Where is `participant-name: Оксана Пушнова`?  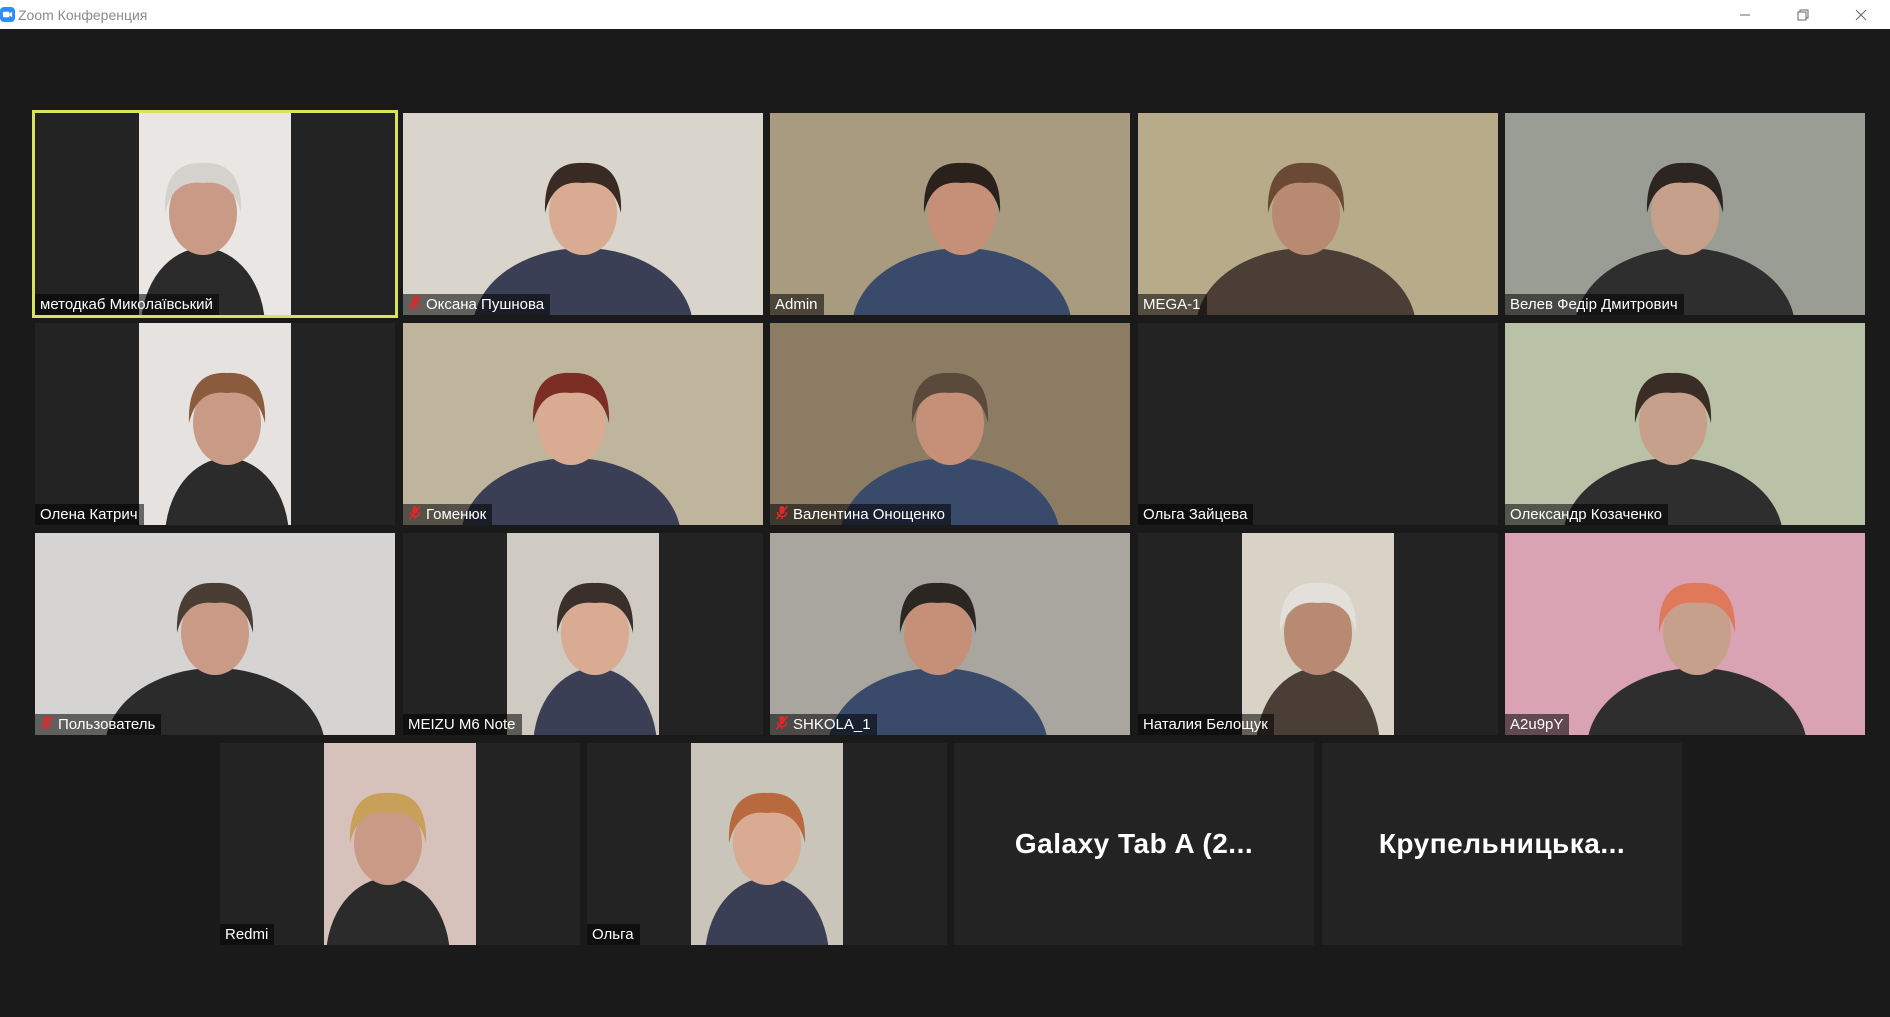
participant-name: Оксана Пушнова is located at coordinates (485, 304).